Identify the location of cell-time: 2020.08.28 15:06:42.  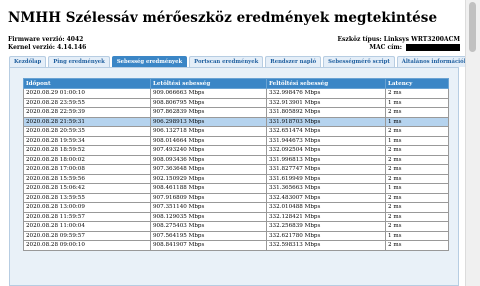
(87, 188).